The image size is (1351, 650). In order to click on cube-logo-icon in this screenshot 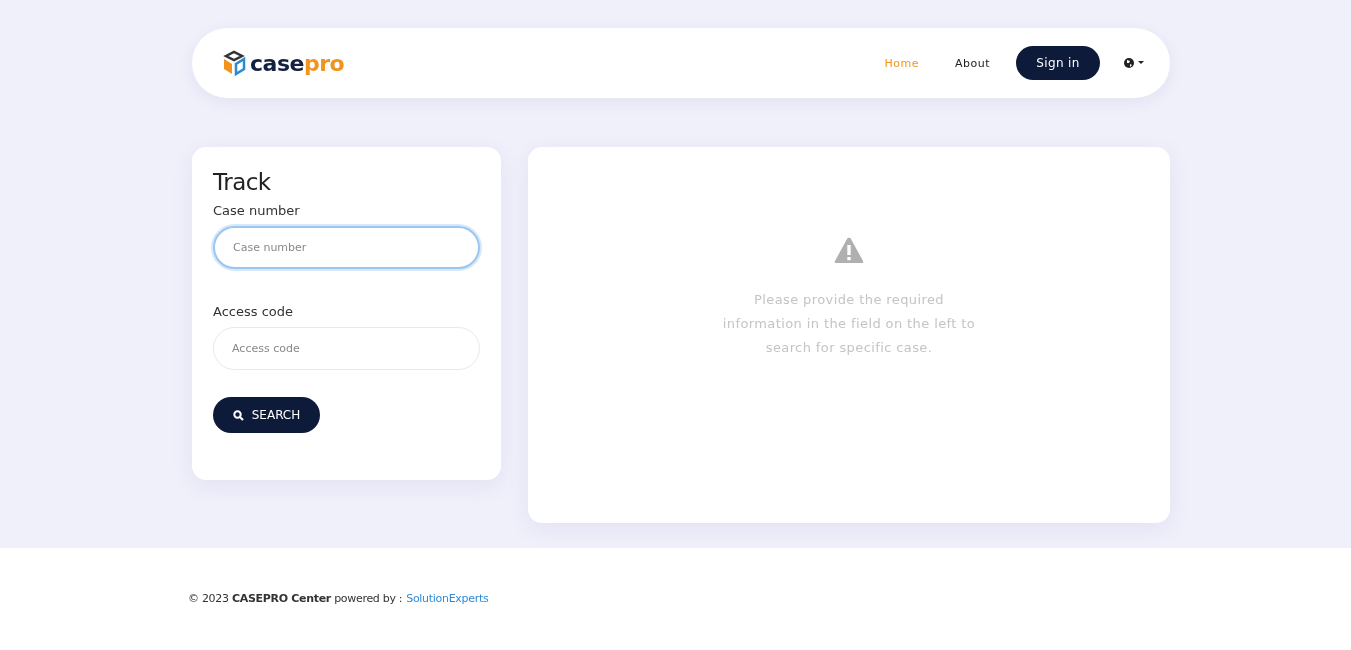, I will do `click(234, 63)`.